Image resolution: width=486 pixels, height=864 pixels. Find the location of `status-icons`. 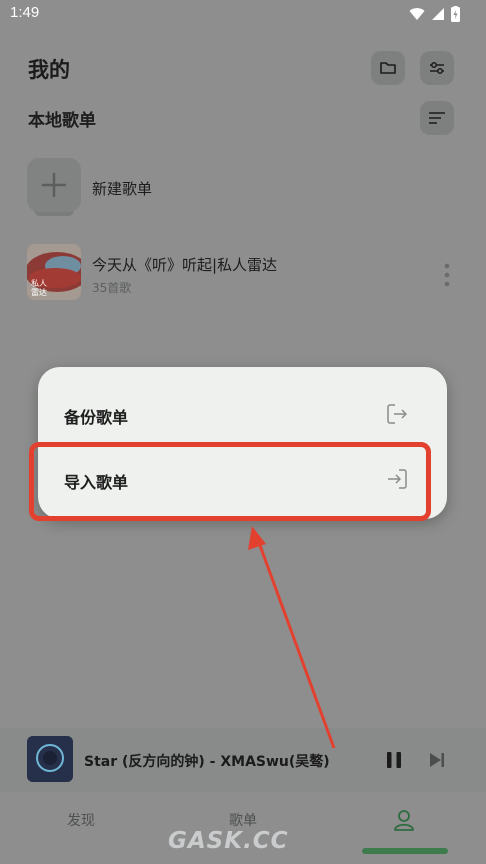

status-icons is located at coordinates (434, 14).